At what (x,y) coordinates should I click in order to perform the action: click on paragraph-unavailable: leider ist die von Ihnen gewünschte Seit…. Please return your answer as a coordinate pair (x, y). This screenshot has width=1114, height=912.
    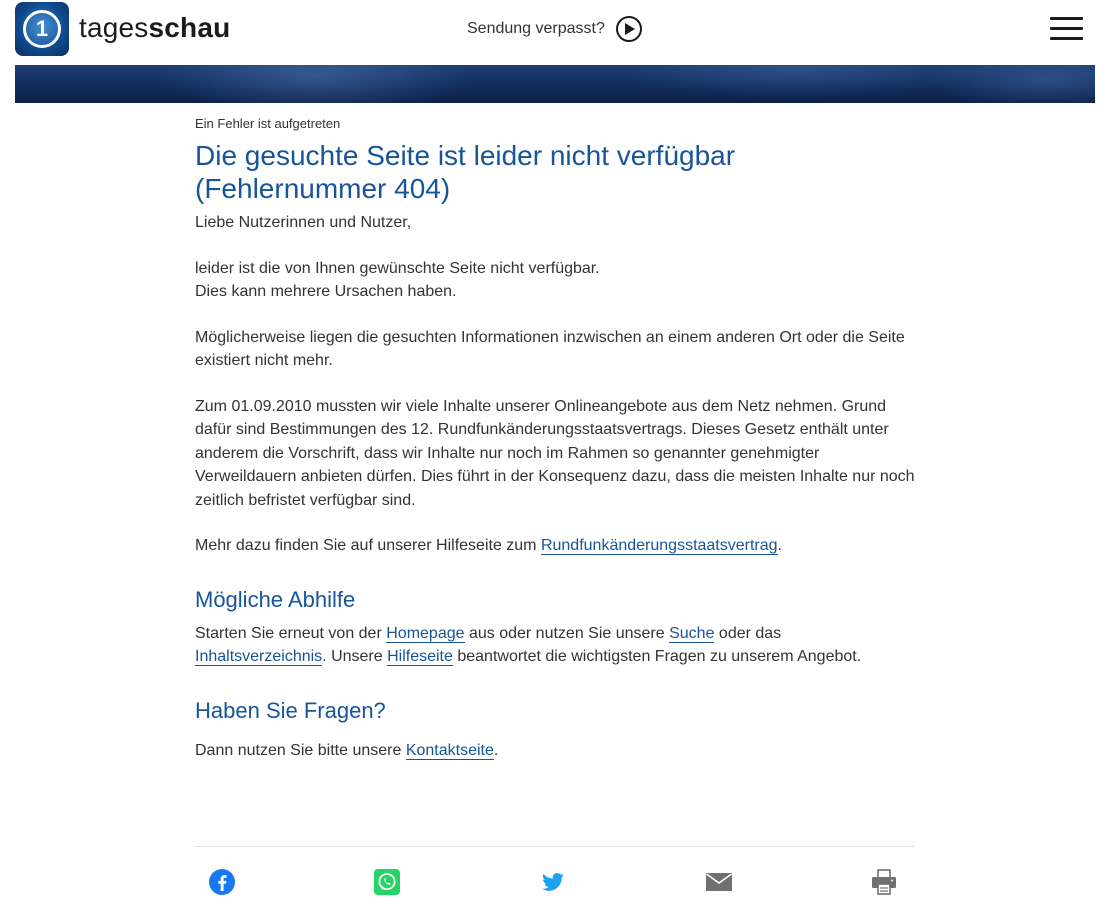
    Looking at the image, I should click on (555, 280).